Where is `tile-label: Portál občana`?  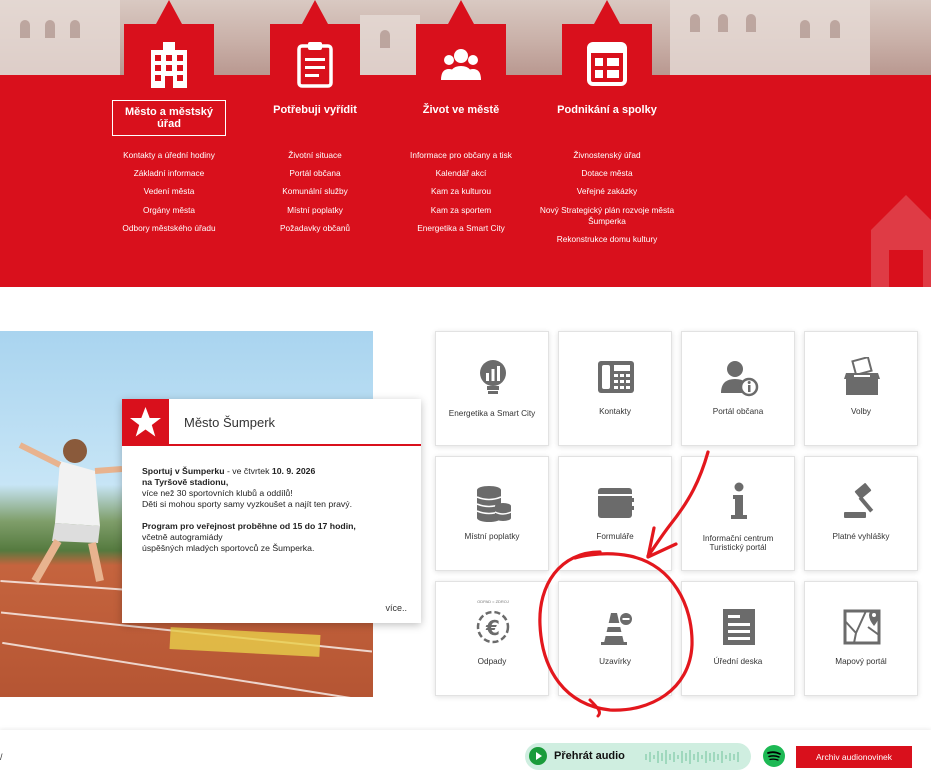
tile-label: Portál občana is located at coordinates (738, 411).